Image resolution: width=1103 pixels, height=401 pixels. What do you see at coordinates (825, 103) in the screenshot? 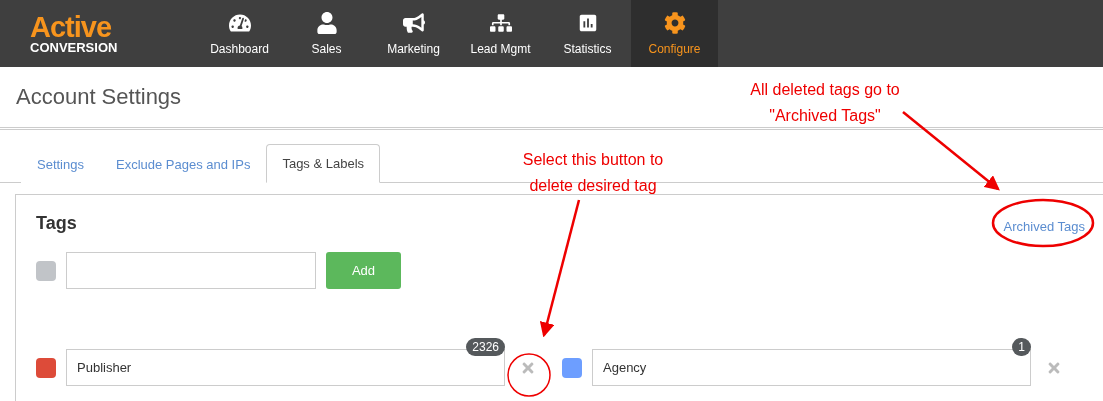
I see `annotation-text: All deleted tags go to "Archived Tags"` at bounding box center [825, 103].